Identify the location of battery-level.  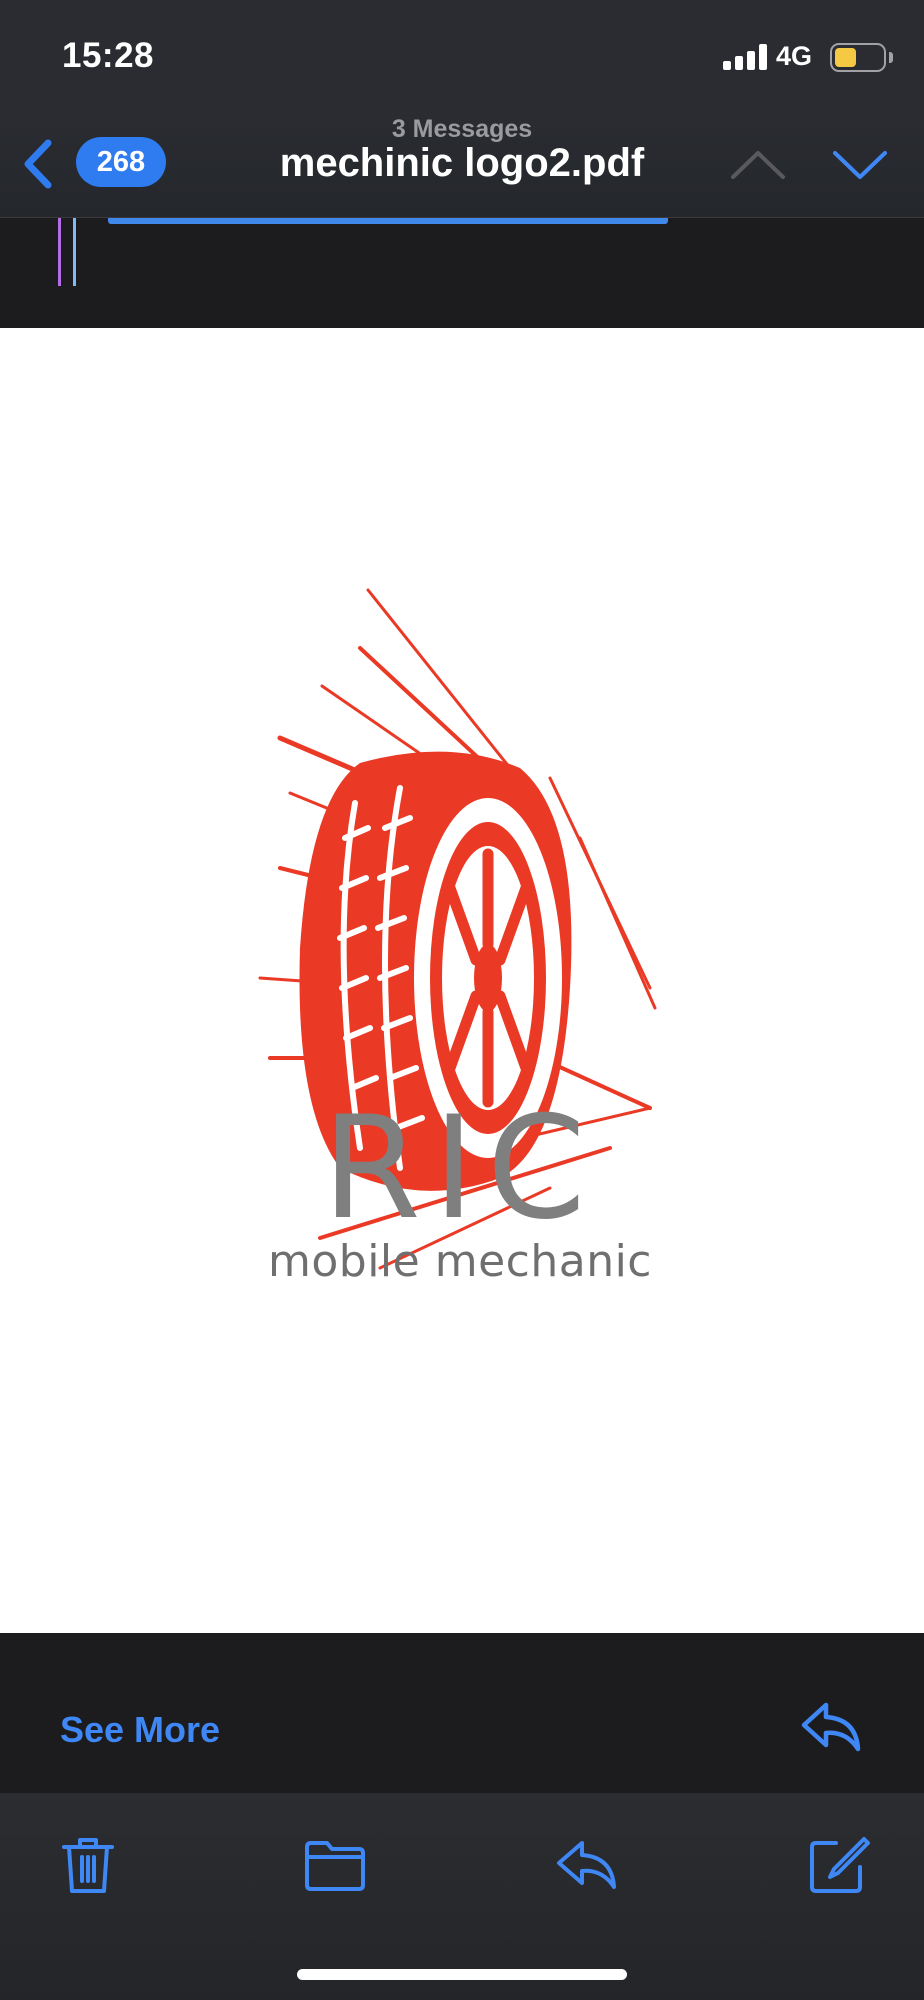
(846, 57).